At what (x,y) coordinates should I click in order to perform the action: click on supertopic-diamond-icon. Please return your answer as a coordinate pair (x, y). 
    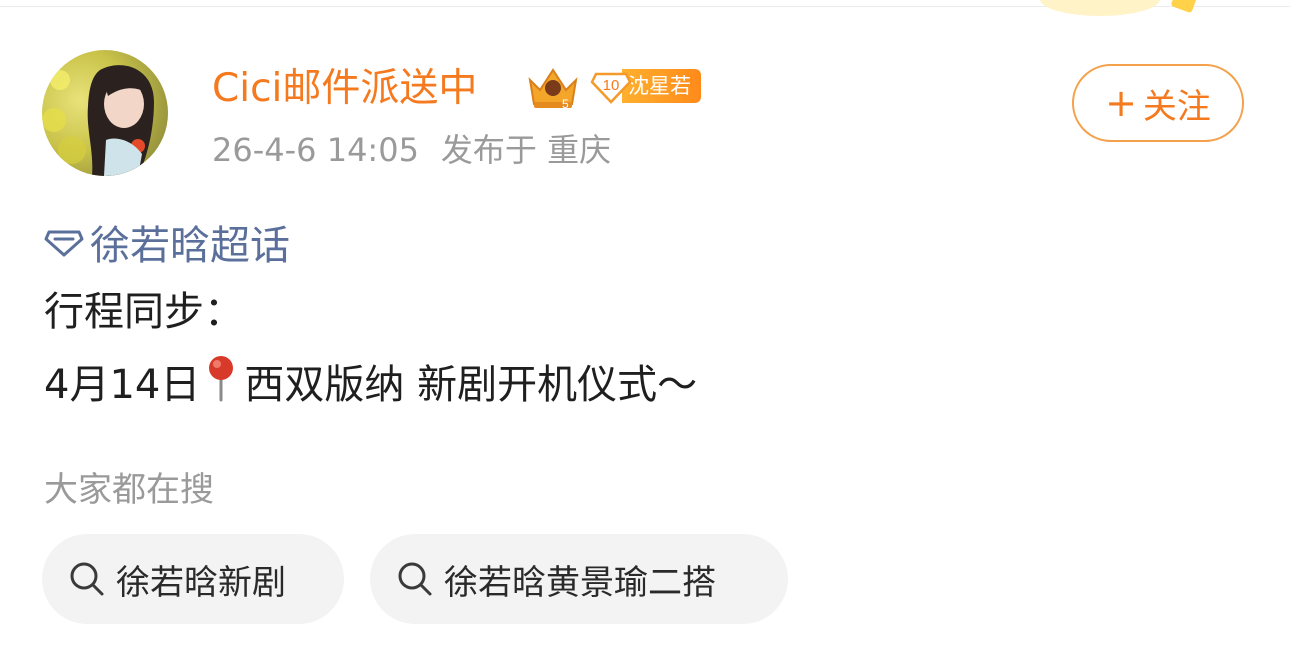
    Looking at the image, I should click on (64, 243).